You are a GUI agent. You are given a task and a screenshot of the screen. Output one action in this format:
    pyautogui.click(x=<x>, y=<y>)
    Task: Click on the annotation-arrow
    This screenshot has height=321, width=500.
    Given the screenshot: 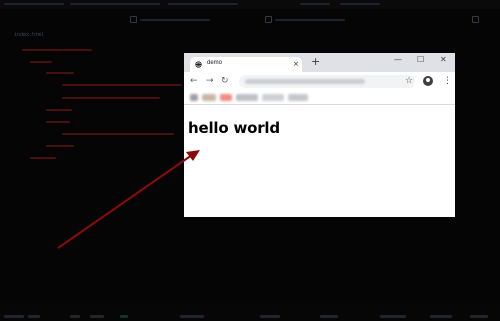 What is the action you would take?
    pyautogui.click(x=128, y=199)
    